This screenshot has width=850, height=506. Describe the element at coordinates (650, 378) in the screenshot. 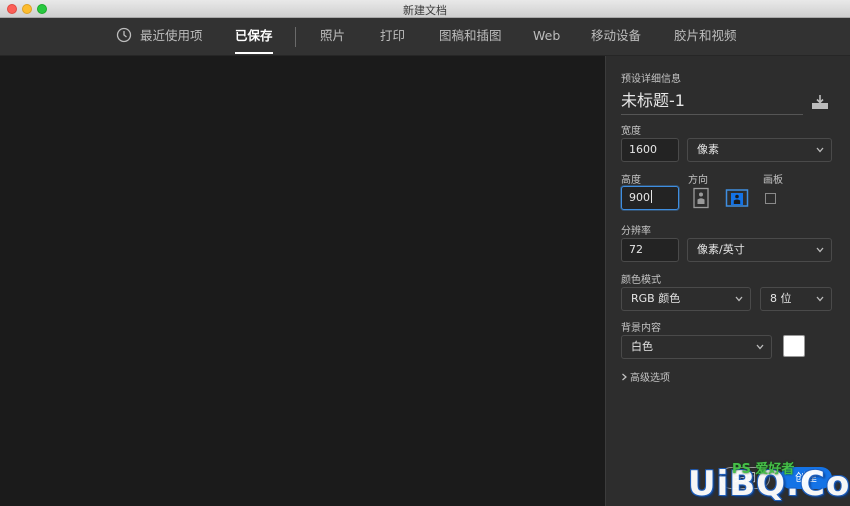

I see `advanced-options-label: 高级选项` at that location.